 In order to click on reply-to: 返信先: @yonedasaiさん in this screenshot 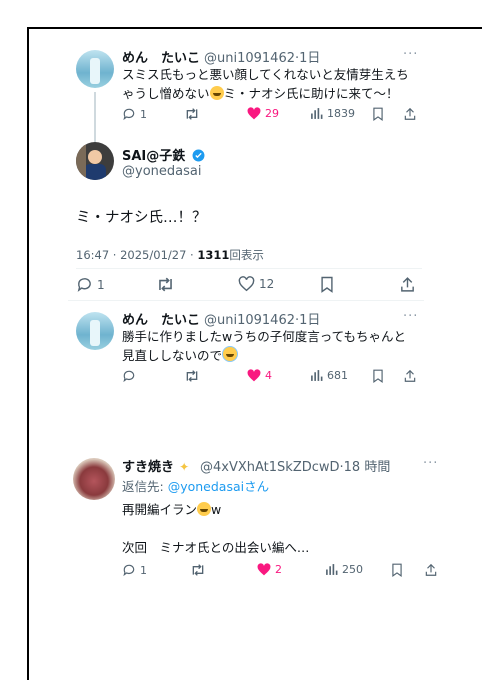, I will do `click(195, 485)`.